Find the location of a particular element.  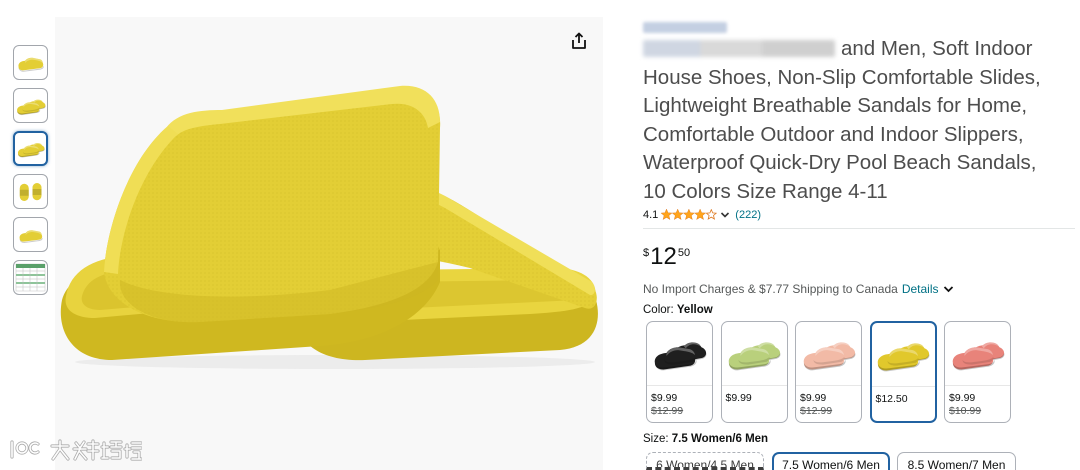

price-whole: 12 is located at coordinates (663, 256).